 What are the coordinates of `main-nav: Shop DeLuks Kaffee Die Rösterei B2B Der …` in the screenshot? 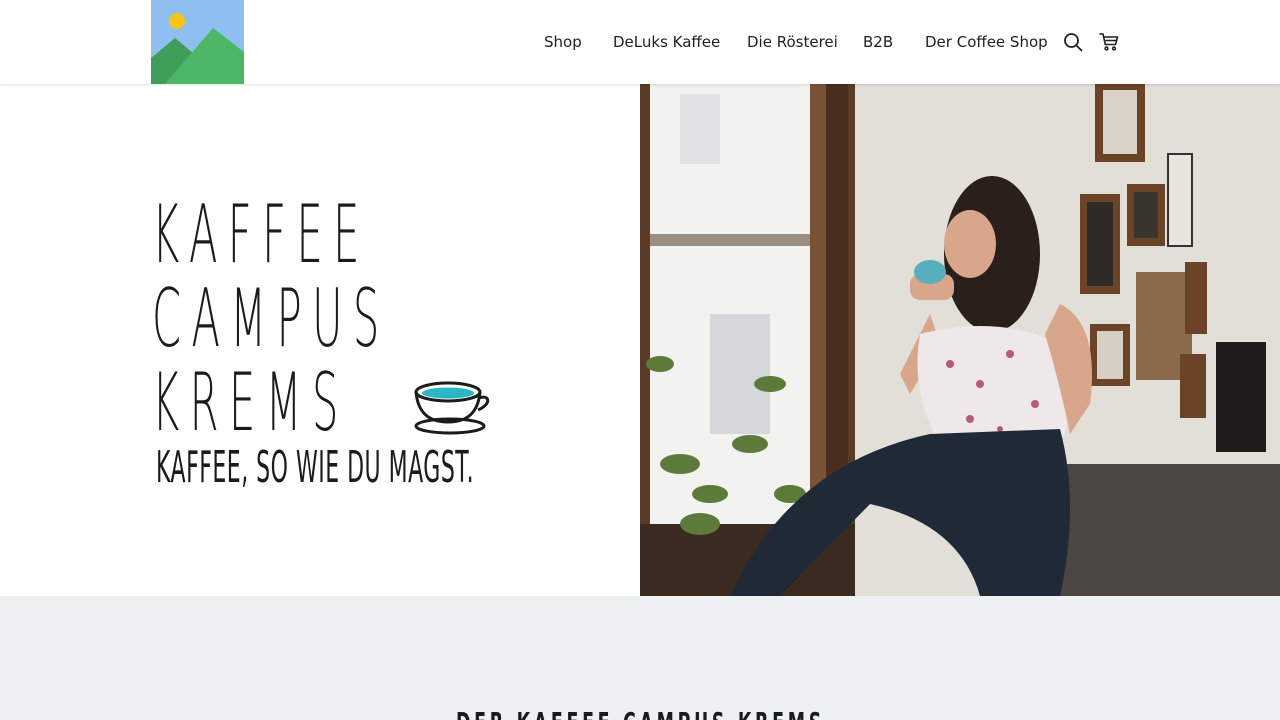 It's located at (640, 42).